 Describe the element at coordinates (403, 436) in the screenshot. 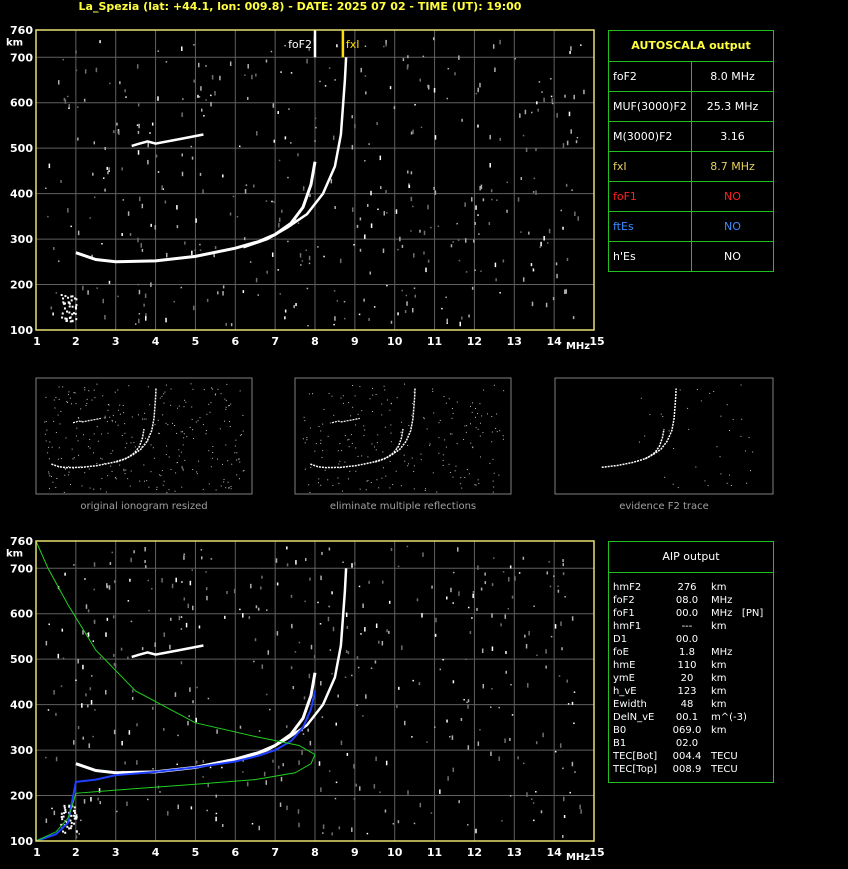

I see `thumbnail-eliminate` at that location.